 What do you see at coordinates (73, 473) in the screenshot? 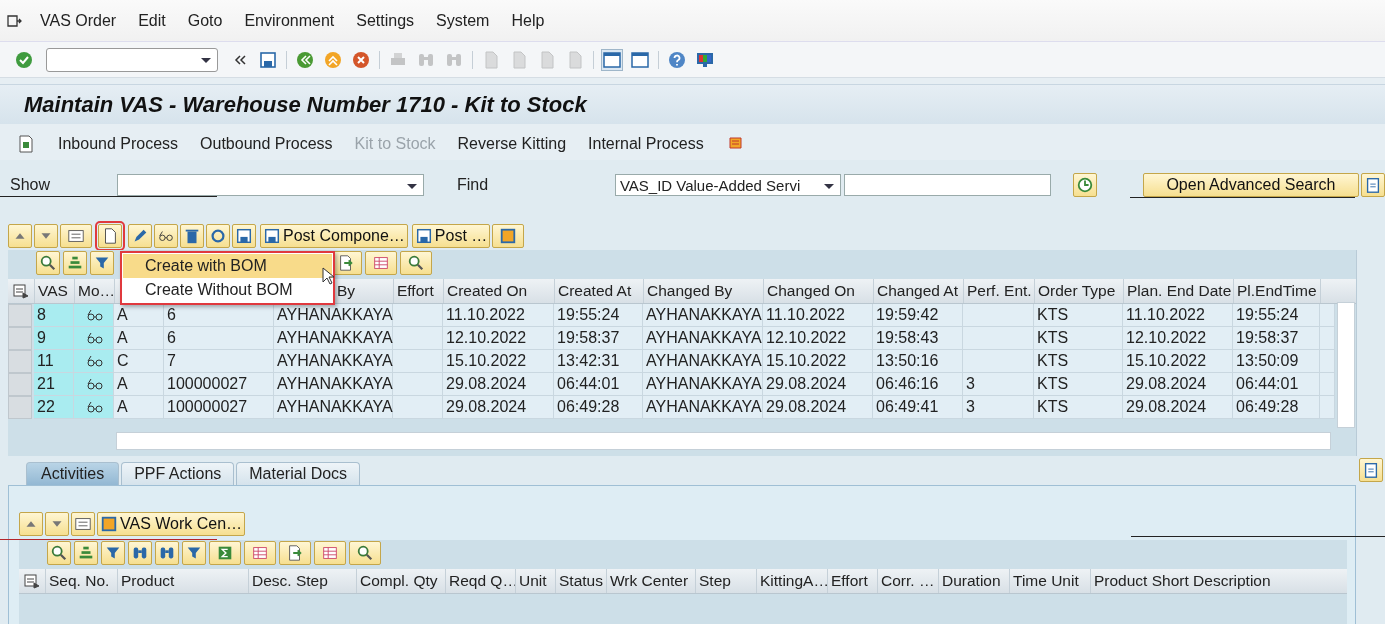
I see `tab: Activities` at bounding box center [73, 473].